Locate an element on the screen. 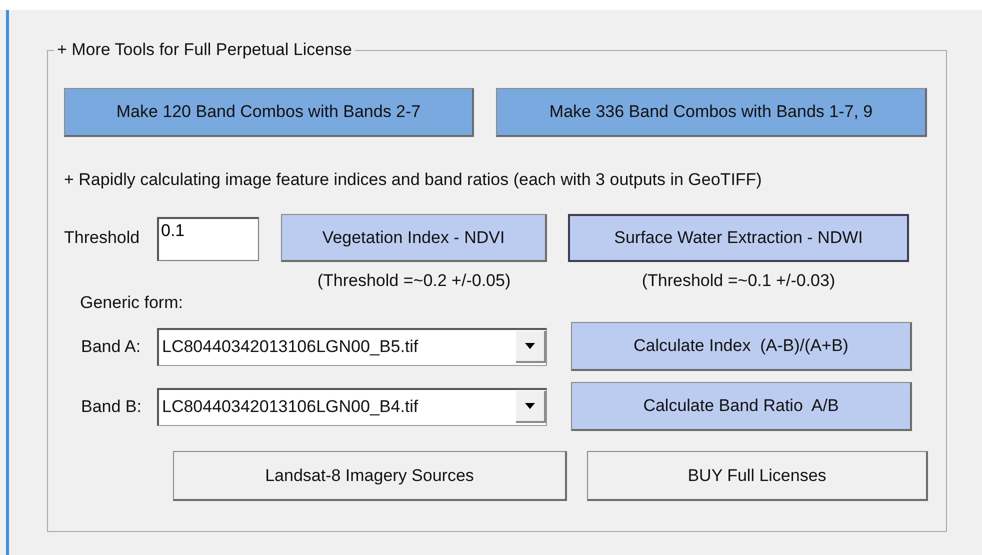 The image size is (982, 555). threshold-note: (Threshold =~0.1 +/-0.03) is located at coordinates (739, 281).